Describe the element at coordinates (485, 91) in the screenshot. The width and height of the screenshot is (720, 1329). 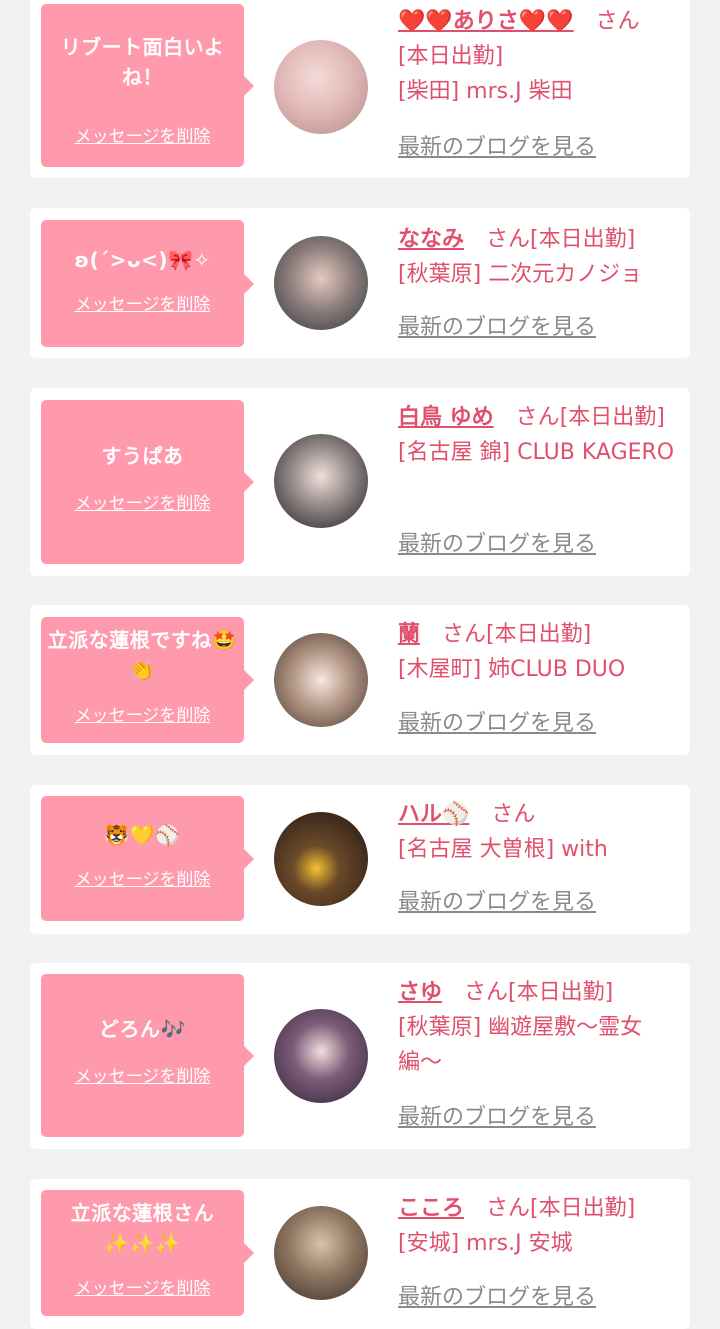
I see `shop-name: [柴田] mrs.J 柴田` at that location.